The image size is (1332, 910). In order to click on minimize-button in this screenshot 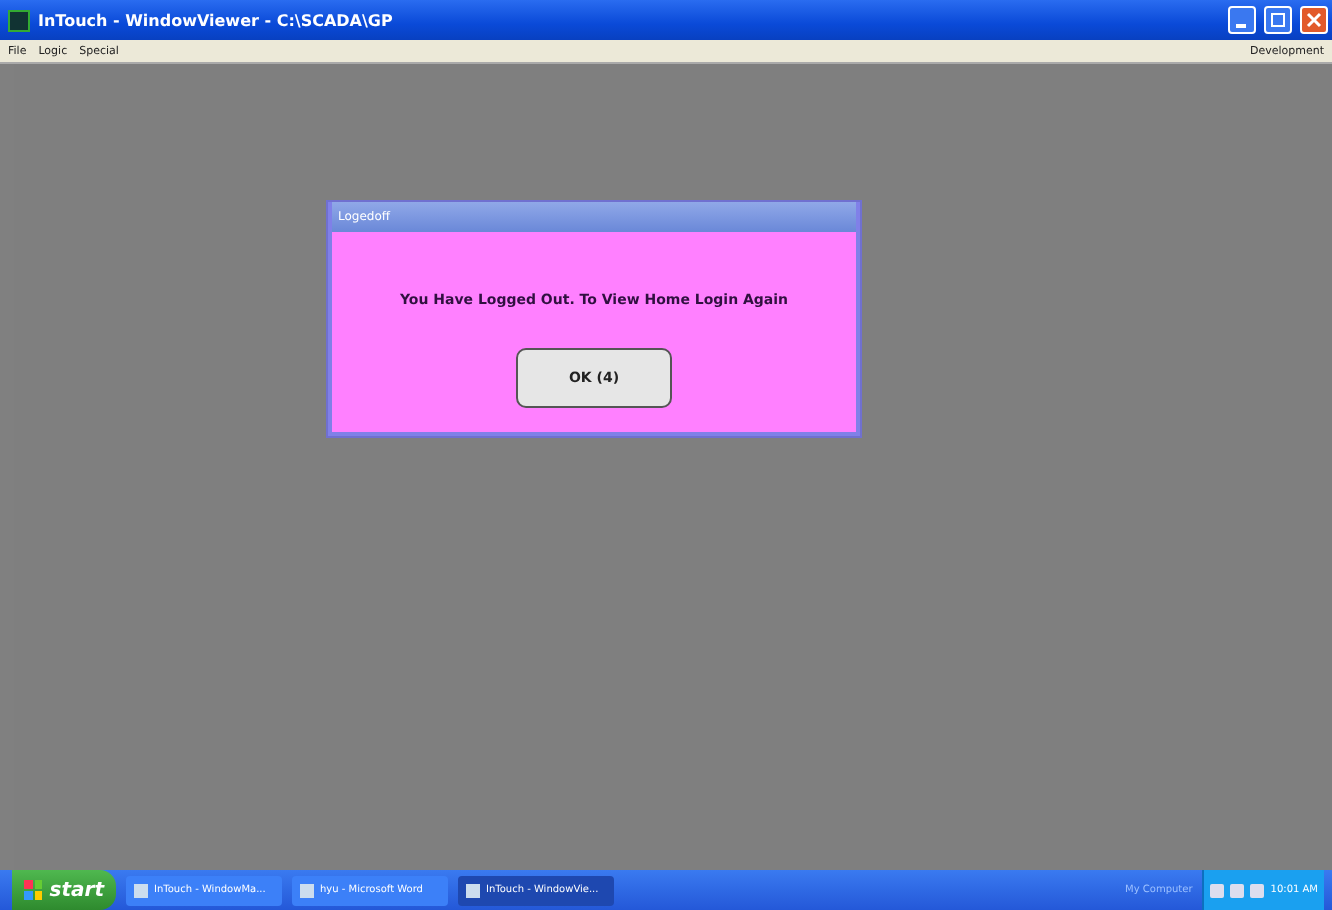, I will do `click(1242, 20)`.